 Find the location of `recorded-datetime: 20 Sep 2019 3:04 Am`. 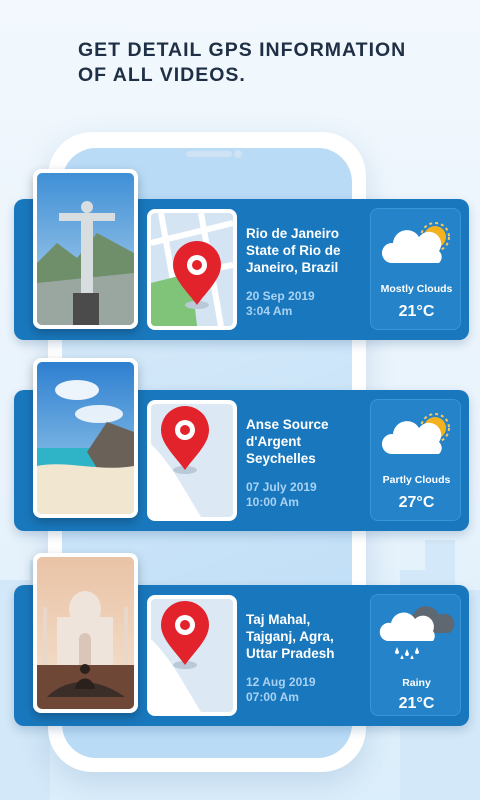

recorded-datetime: 20 Sep 2019 3:04 Am is located at coordinates (280, 303).